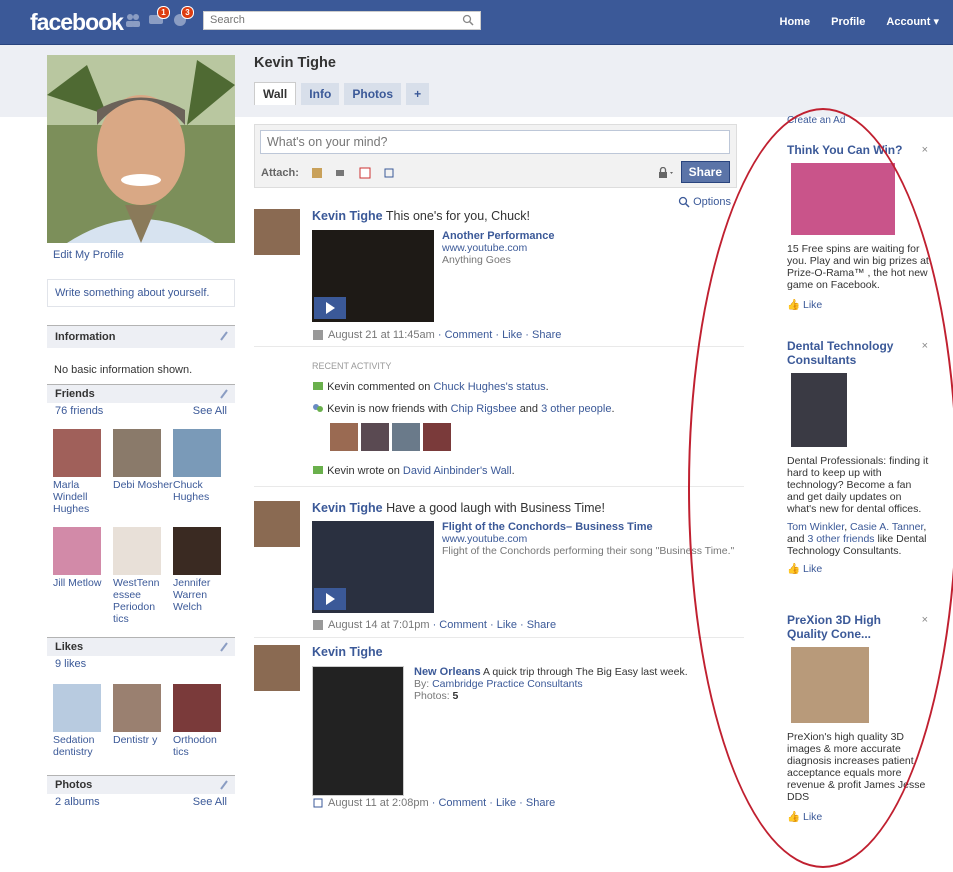 The height and width of the screenshot is (872, 953). What do you see at coordinates (815, 527) in the screenshot?
I see `social-link: Tom Winkler` at bounding box center [815, 527].